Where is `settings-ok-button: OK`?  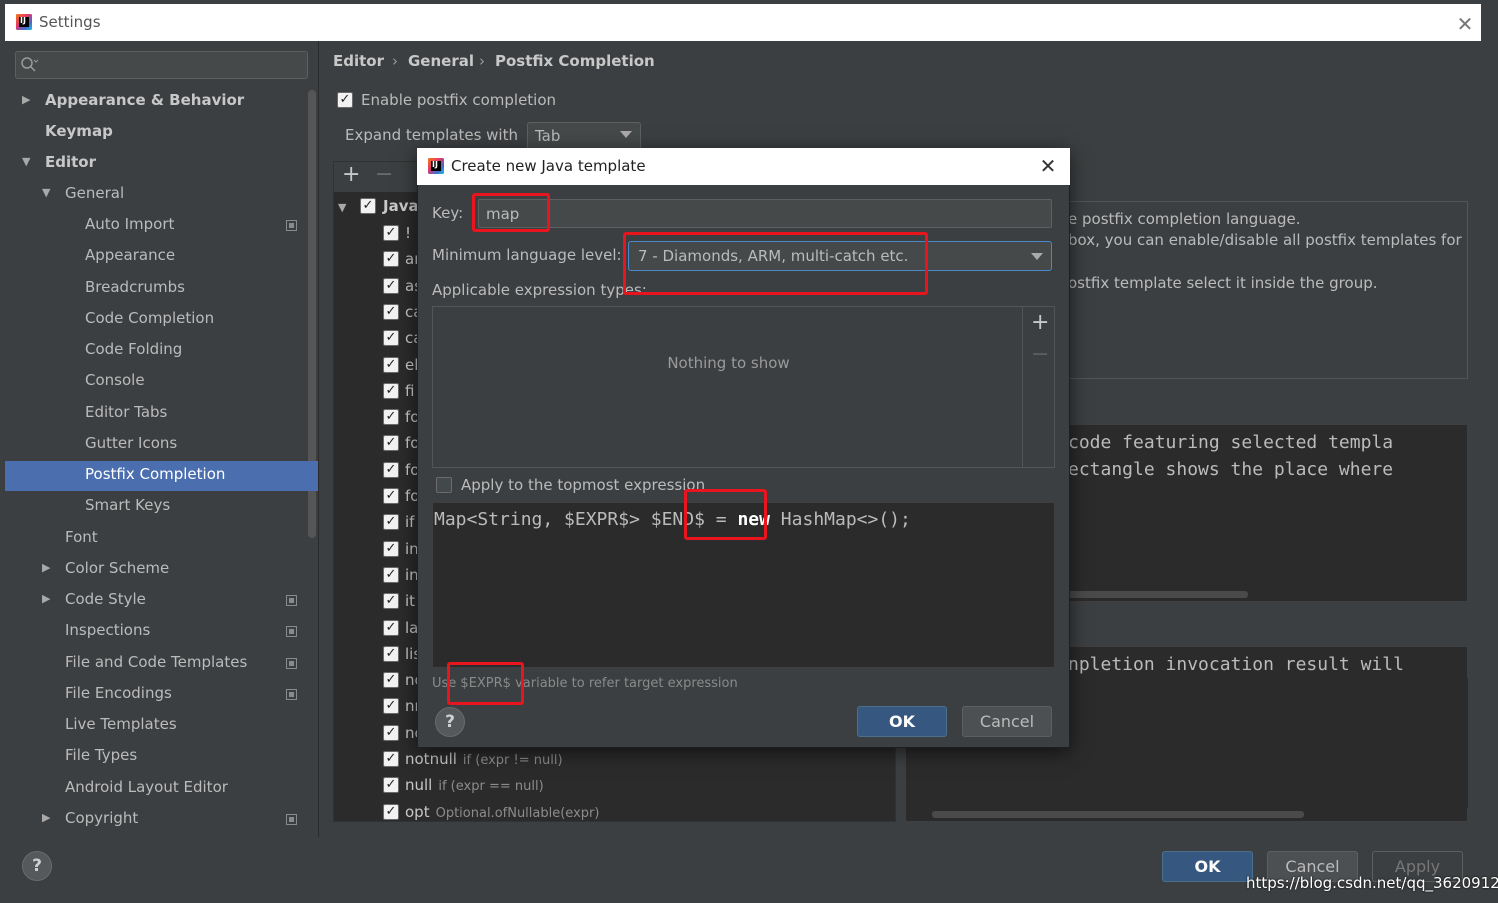
settings-ok-button: OK is located at coordinates (1207, 866).